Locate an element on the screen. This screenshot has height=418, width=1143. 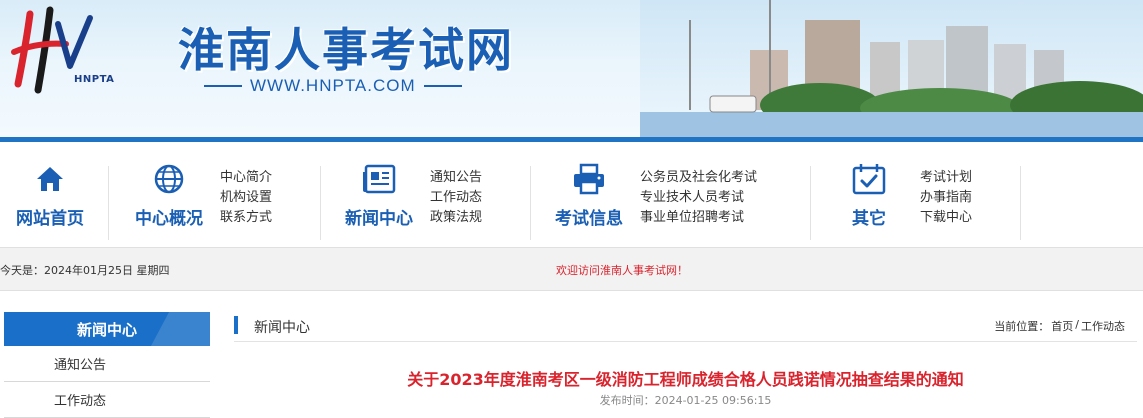
site-url: WWW.HNPTA.COM is located at coordinates (333, 85).